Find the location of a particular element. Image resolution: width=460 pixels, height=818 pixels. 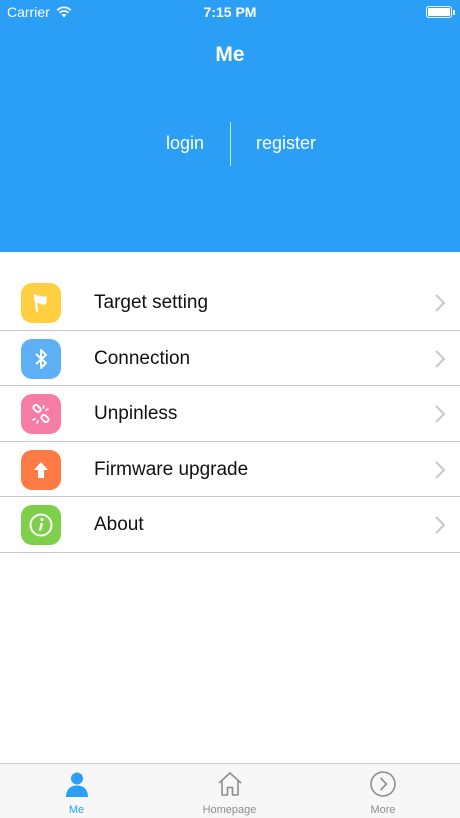

tab-me: Me is located at coordinates (76, 791).